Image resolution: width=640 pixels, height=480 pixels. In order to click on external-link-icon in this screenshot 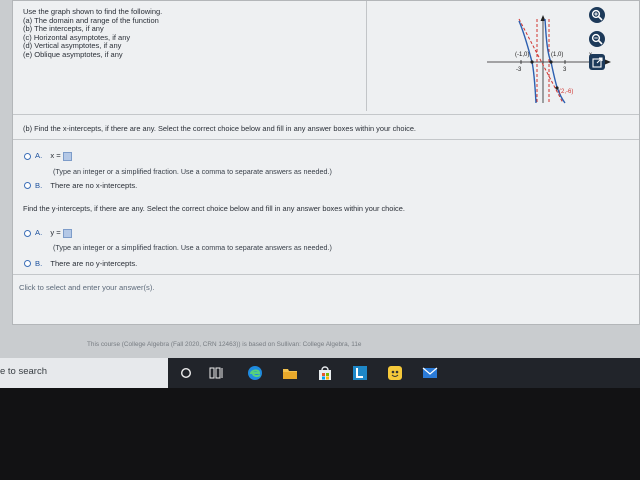, I will do `click(597, 62)`.